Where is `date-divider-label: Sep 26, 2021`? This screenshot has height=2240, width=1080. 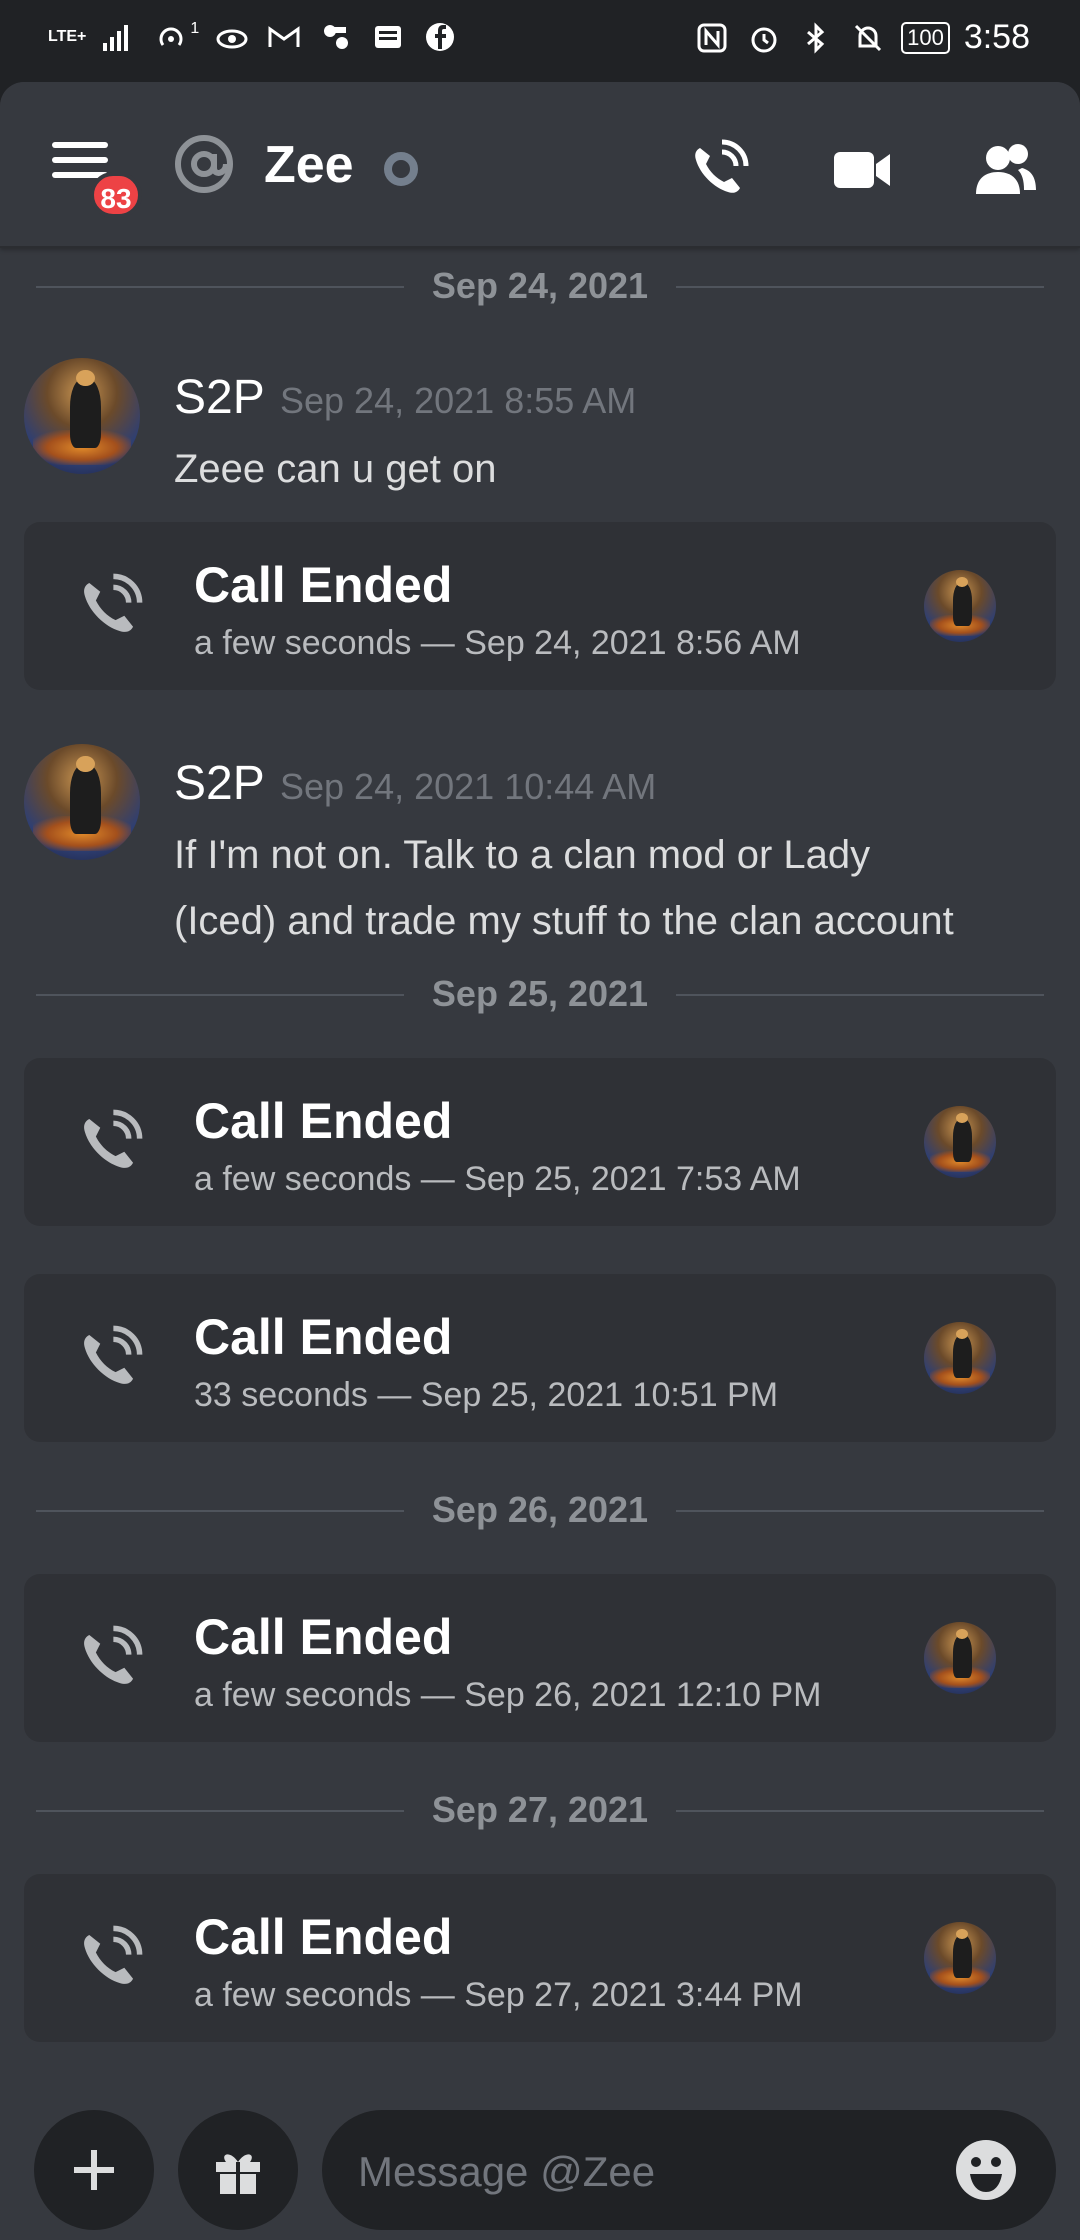
date-divider-label: Sep 26, 2021 is located at coordinates (540, 1509).